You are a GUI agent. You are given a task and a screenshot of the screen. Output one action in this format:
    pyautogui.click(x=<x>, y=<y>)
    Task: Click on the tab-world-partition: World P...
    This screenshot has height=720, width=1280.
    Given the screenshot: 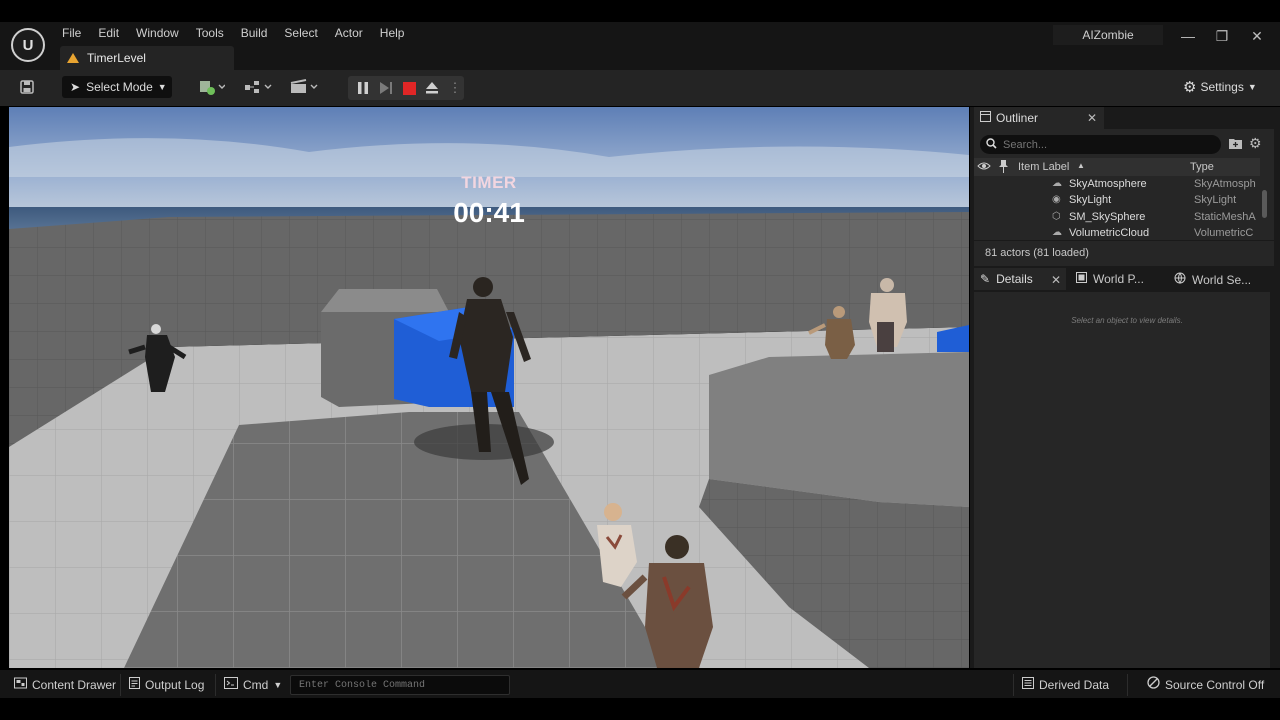 What is the action you would take?
    pyautogui.click(x=1110, y=279)
    